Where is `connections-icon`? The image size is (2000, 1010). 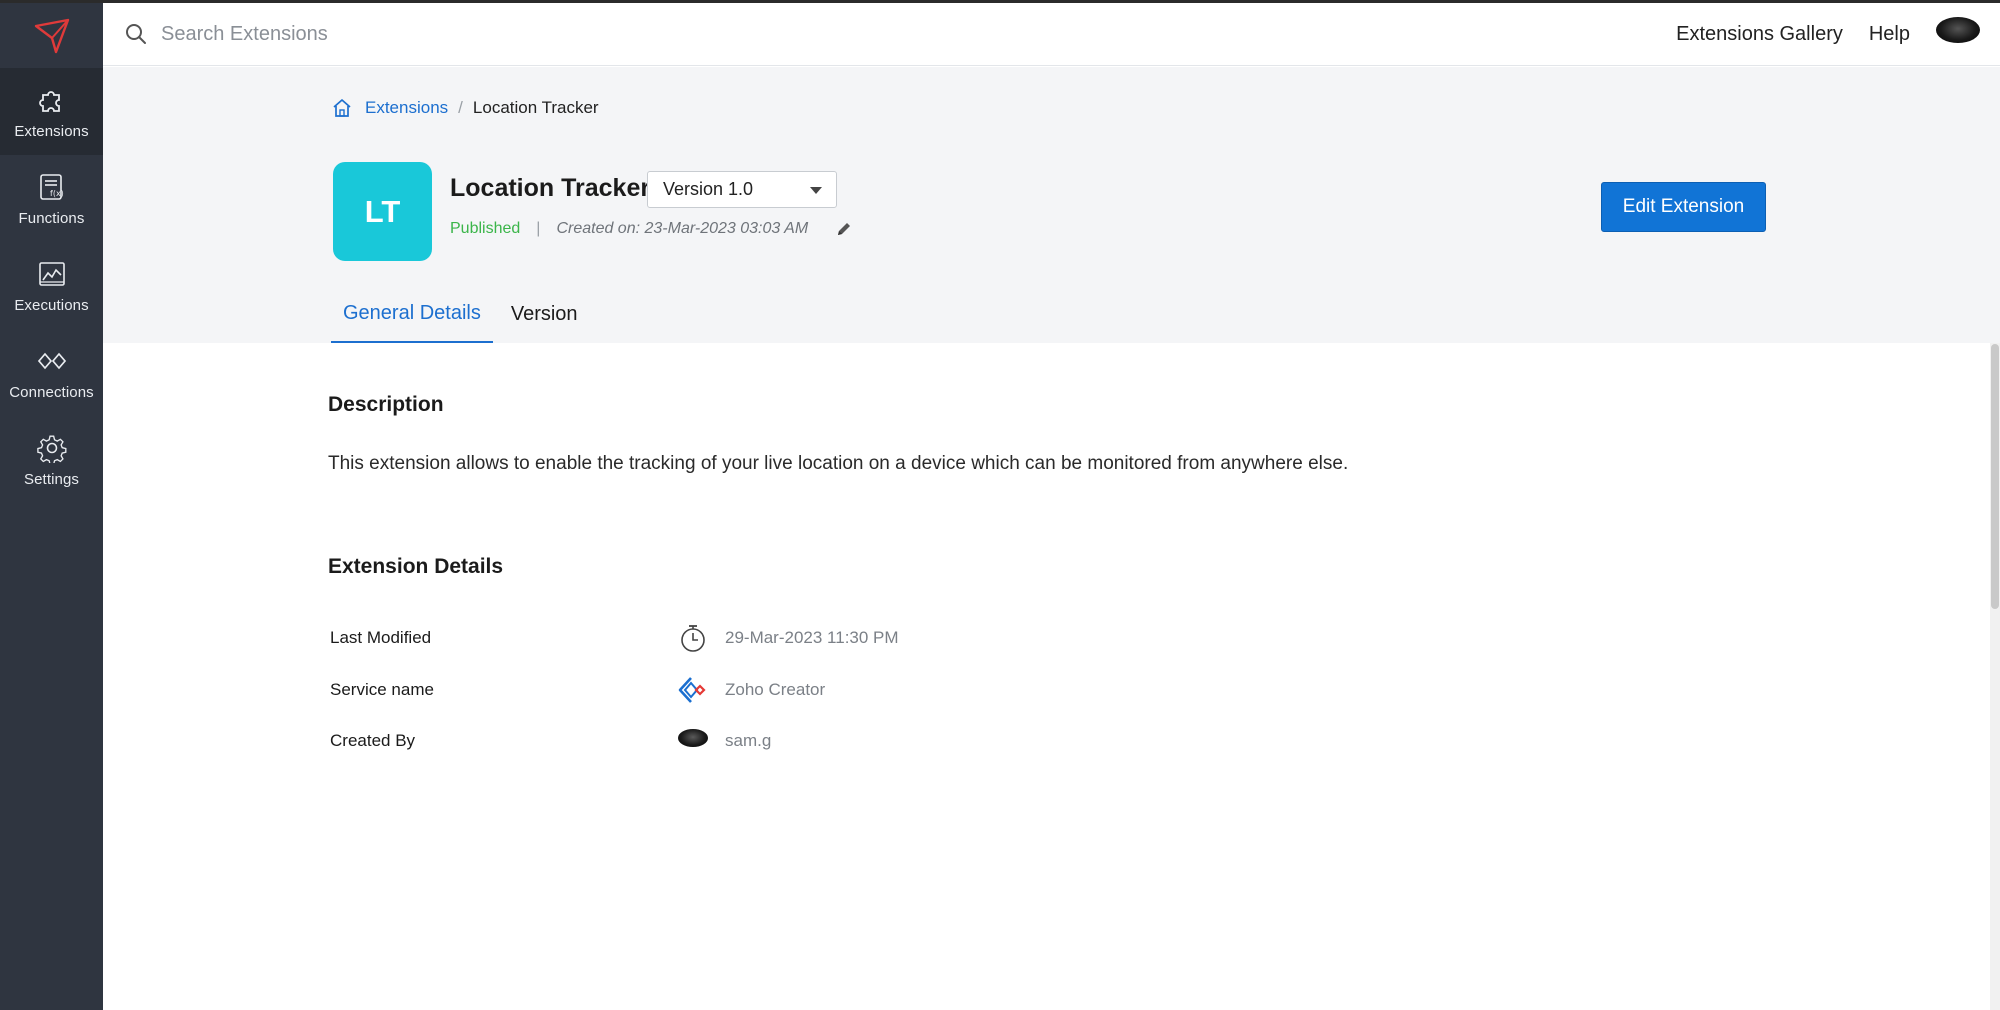
connections-icon is located at coordinates (52, 361).